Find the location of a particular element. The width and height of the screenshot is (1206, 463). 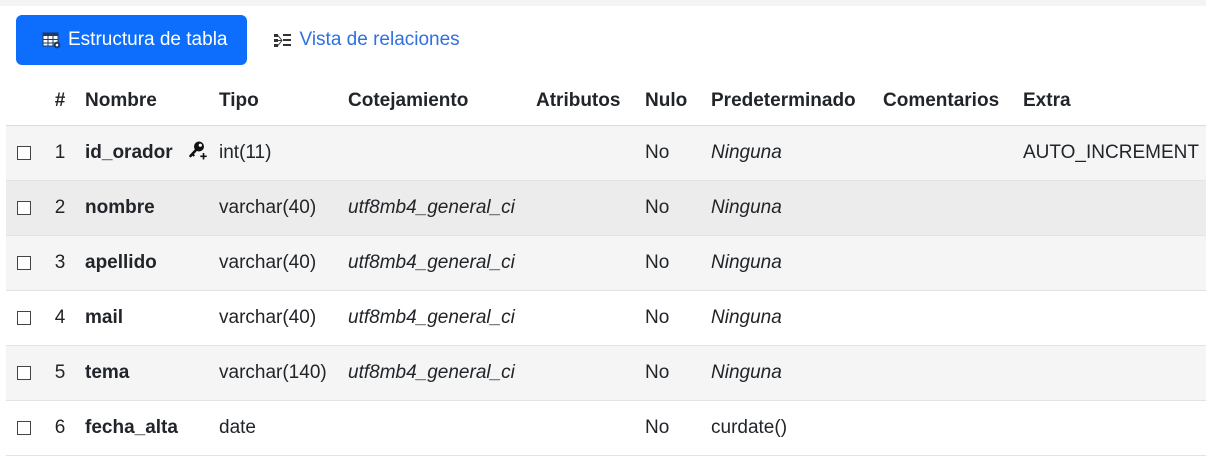

tab-relations-view-label: Vista de relaciones is located at coordinates (379, 39).